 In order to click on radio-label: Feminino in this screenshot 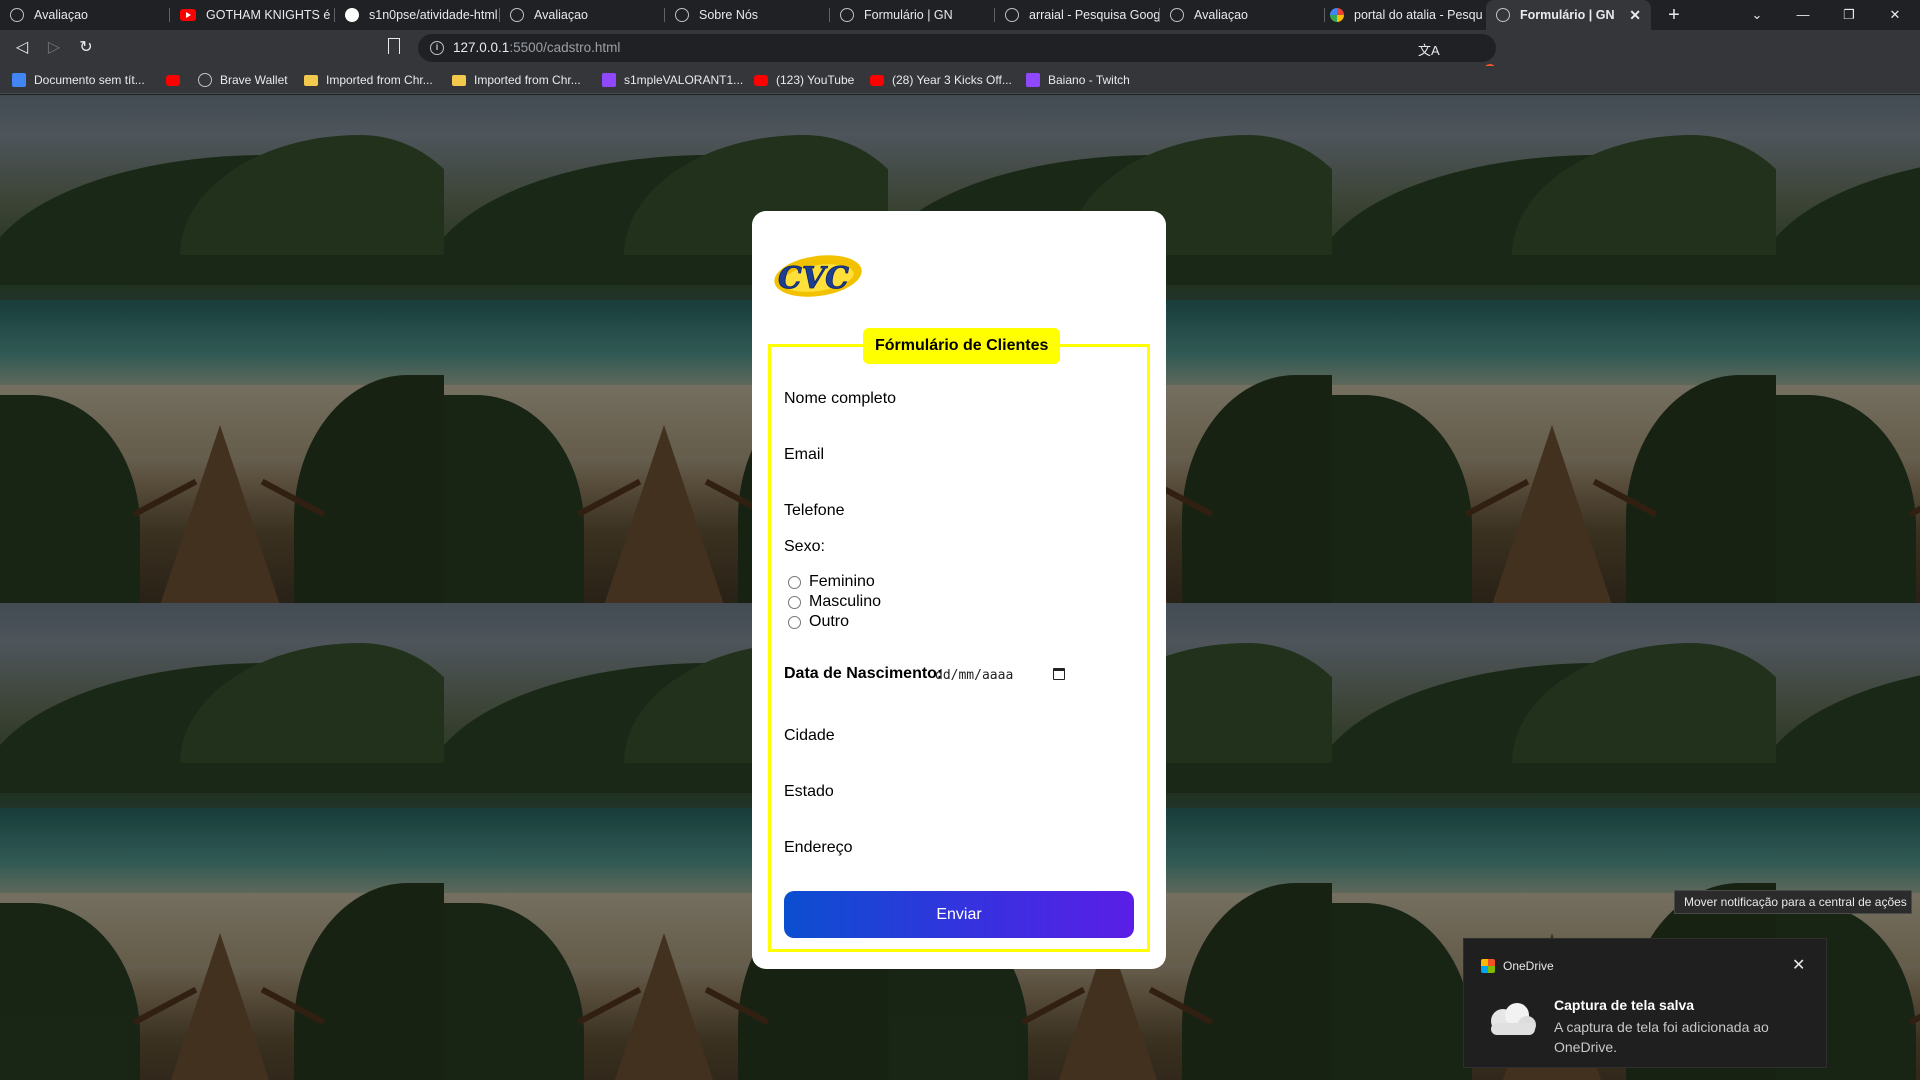, I will do `click(842, 581)`.